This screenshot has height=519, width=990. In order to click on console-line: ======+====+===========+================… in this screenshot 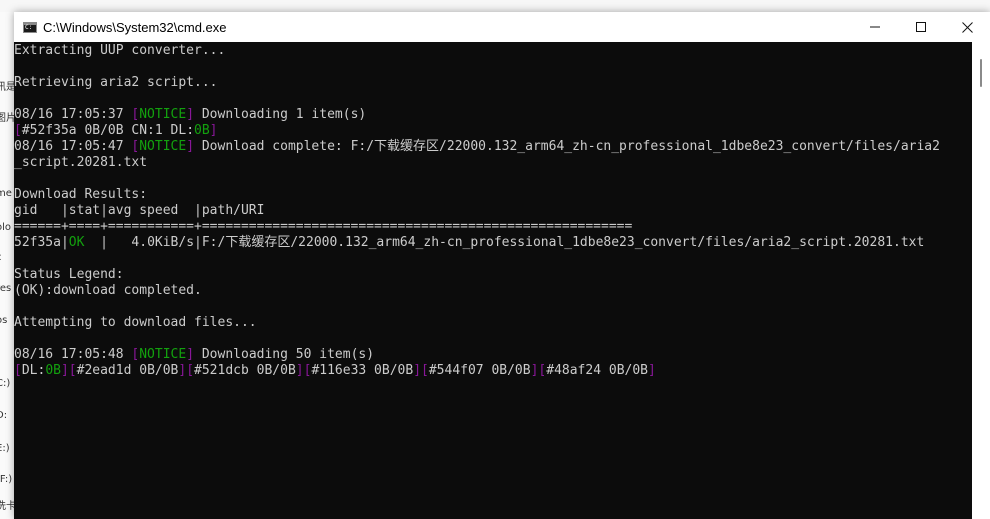, I will do `click(477, 227)`.